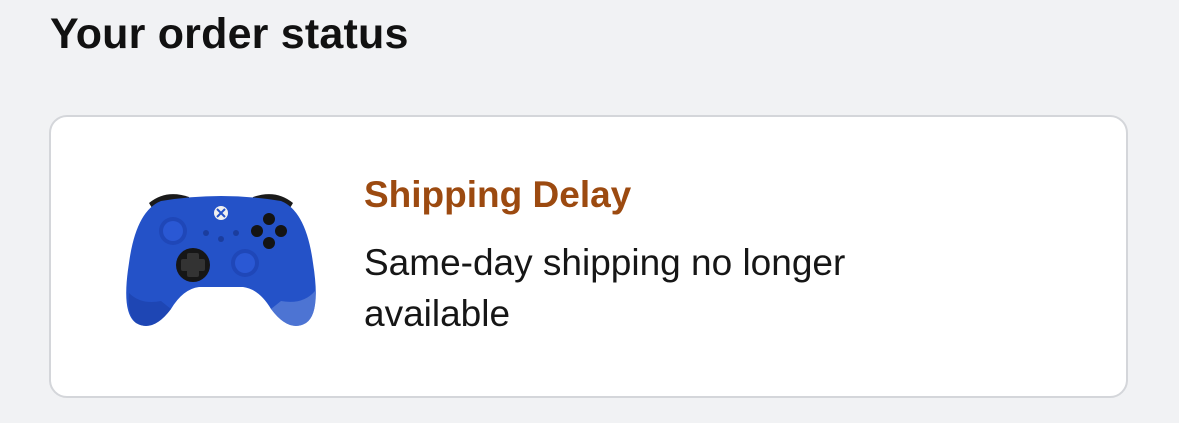 The height and width of the screenshot is (423, 1179). Describe the element at coordinates (229, 34) in the screenshot. I see `section-title: Your order status` at that location.